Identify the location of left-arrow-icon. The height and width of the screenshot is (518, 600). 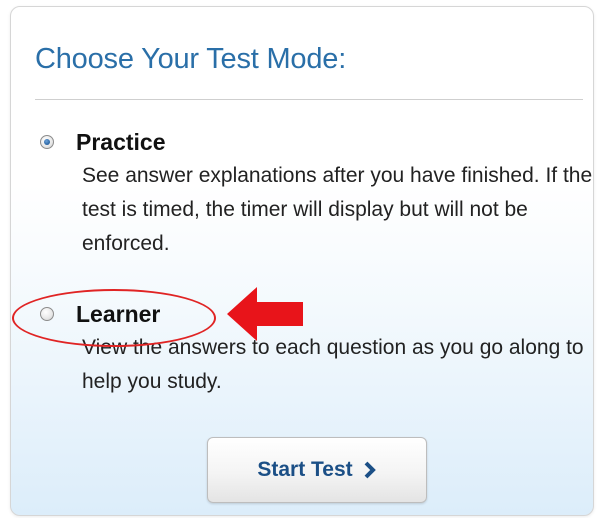
(265, 314).